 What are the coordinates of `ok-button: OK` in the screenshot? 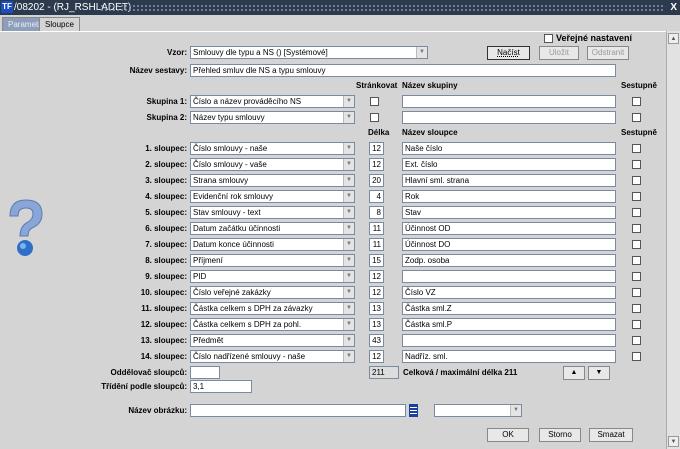 It's located at (508, 435).